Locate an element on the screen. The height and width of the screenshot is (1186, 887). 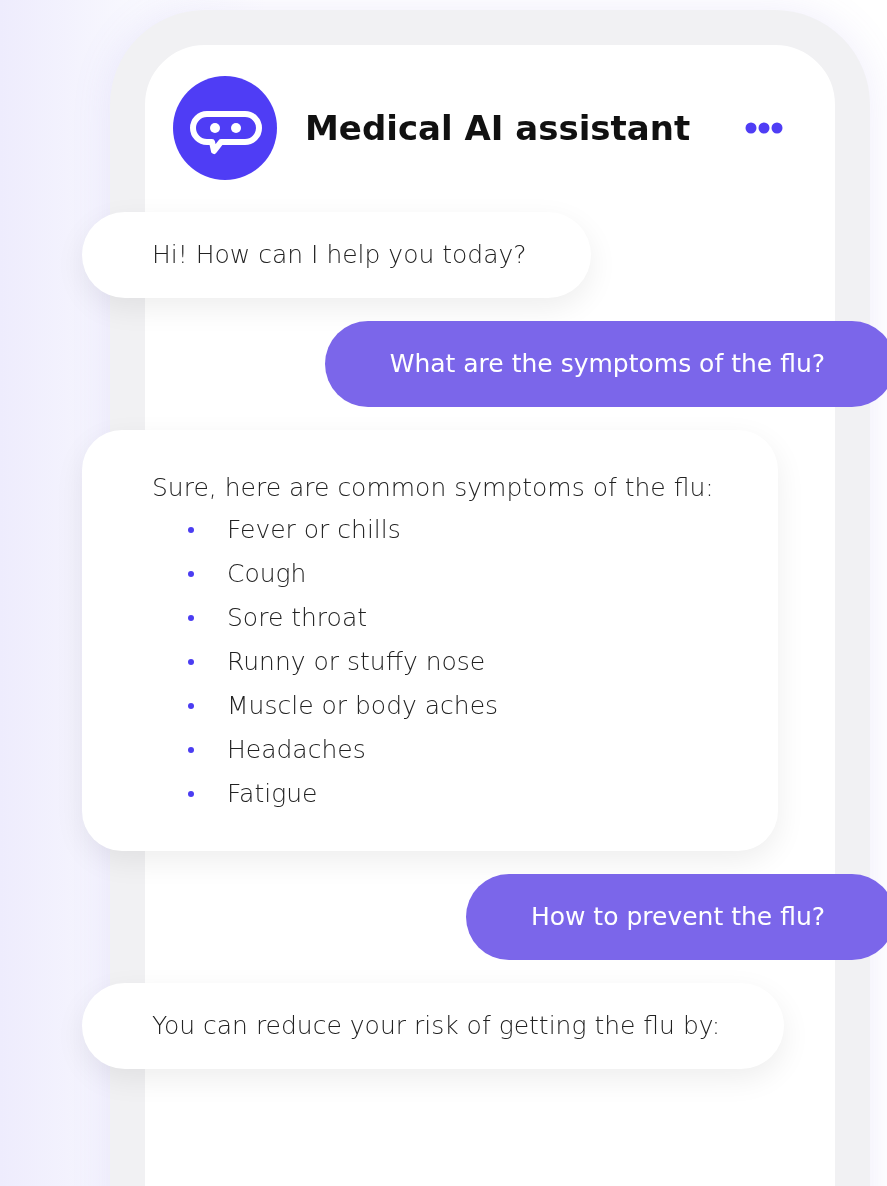
assistant-message: You can reduce your risk of getting the flu by: is located at coordinates (433, 1026).